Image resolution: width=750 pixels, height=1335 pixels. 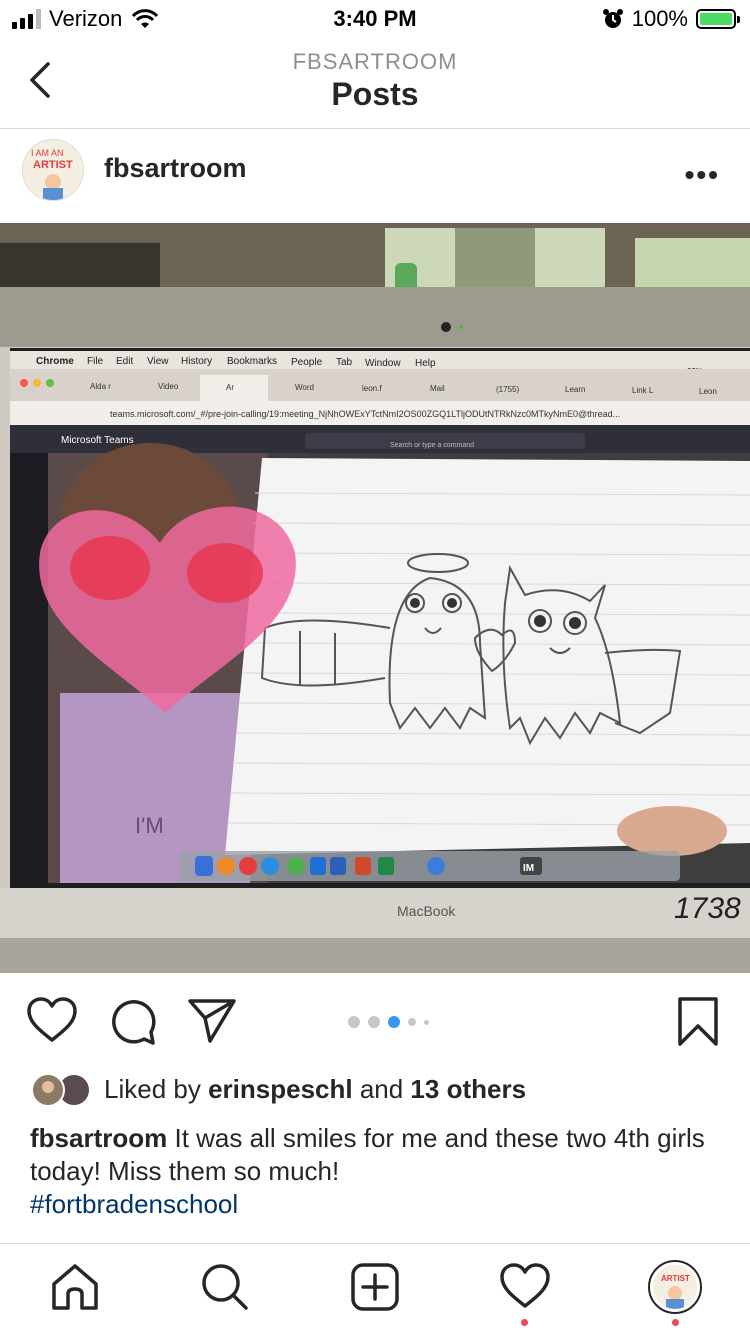 I want to click on menu-file: File, so click(x=95, y=361).